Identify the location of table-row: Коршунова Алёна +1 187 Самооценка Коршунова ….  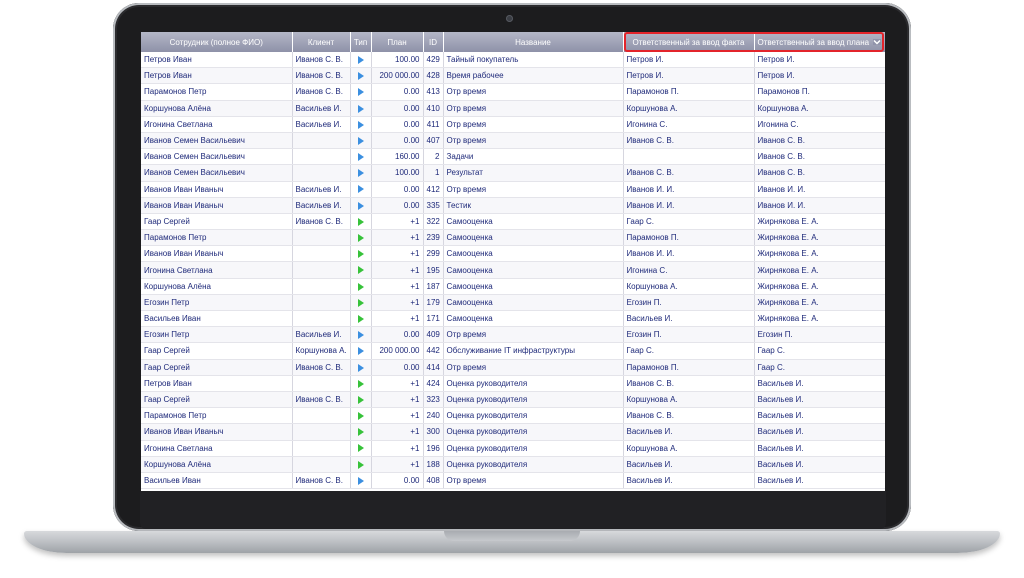
(513, 286).